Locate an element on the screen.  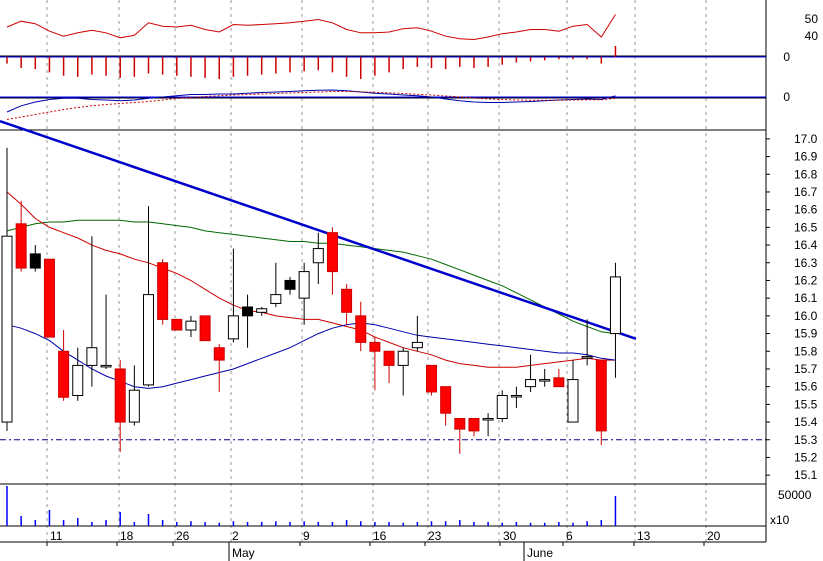
volume-tick-label: 50000 is located at coordinates (795, 495).